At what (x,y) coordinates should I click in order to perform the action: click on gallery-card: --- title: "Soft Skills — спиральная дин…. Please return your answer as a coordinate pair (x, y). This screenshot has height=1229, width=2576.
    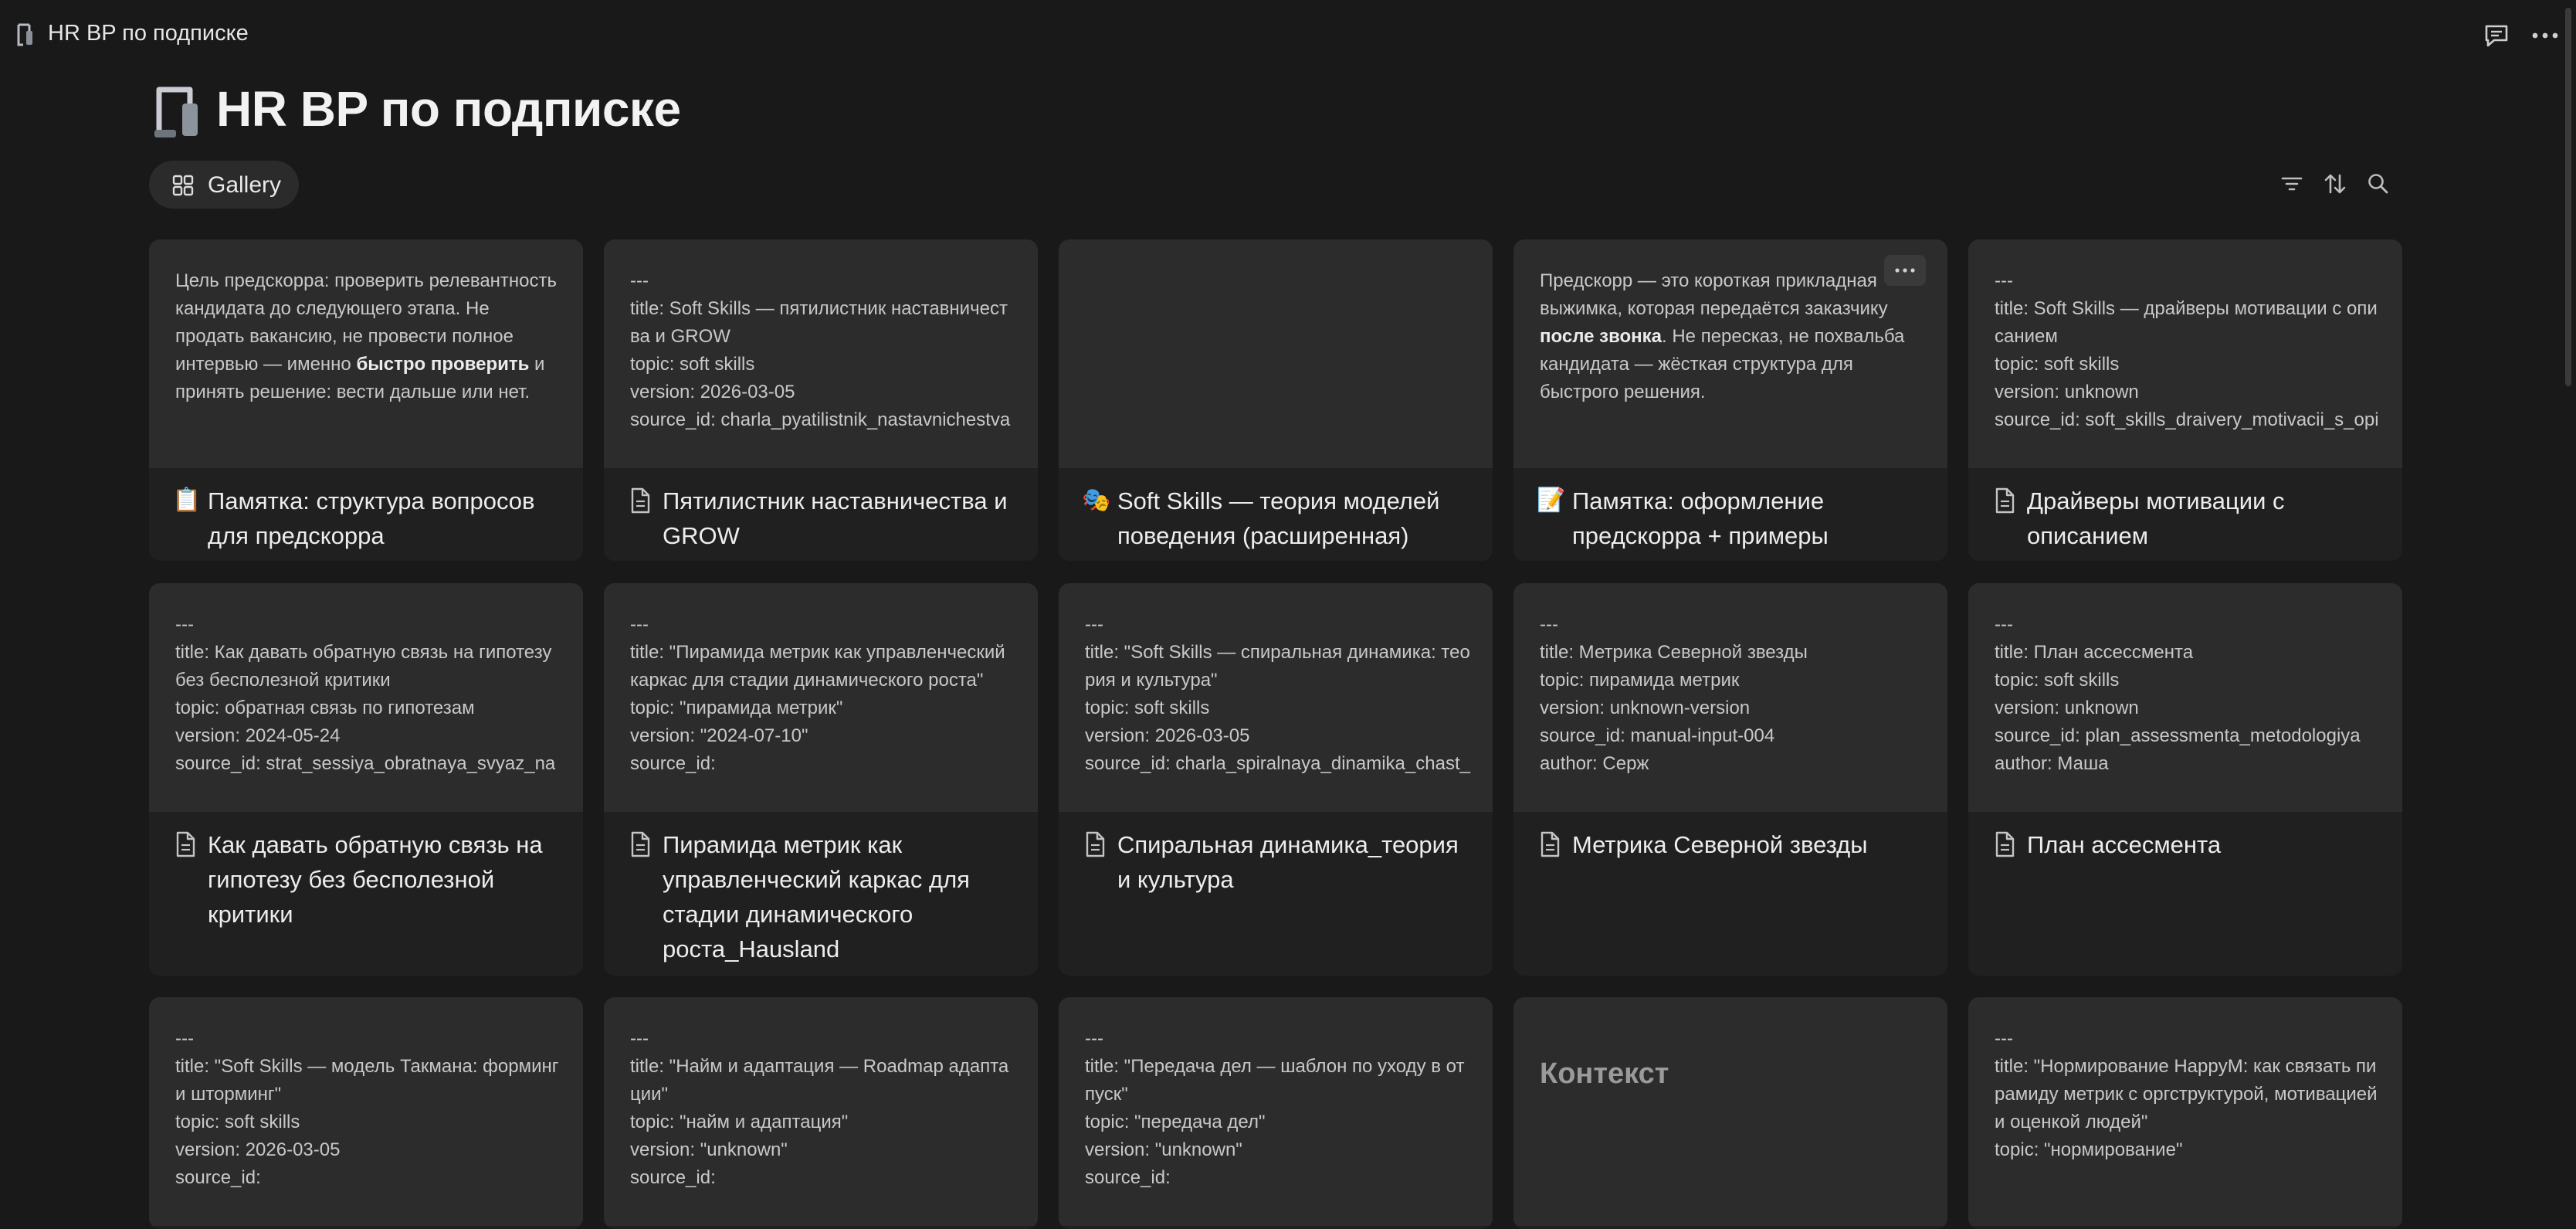
    Looking at the image, I should click on (1276, 780).